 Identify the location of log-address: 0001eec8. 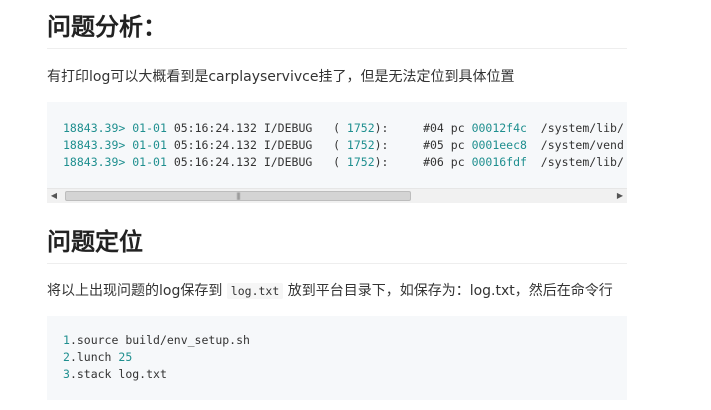
(499, 145).